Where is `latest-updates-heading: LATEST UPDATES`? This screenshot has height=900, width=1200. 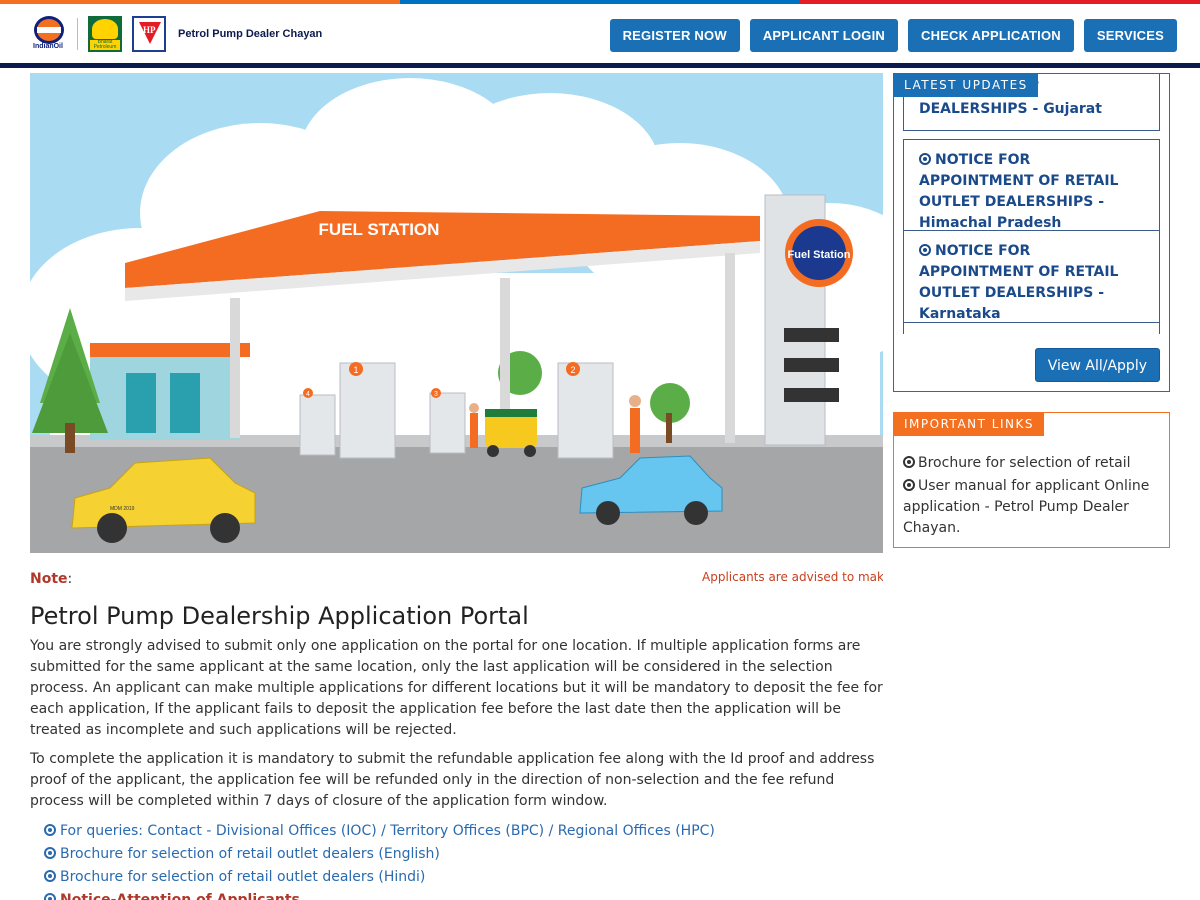
latest-updates-heading: LATEST UPDATES is located at coordinates (966, 85).